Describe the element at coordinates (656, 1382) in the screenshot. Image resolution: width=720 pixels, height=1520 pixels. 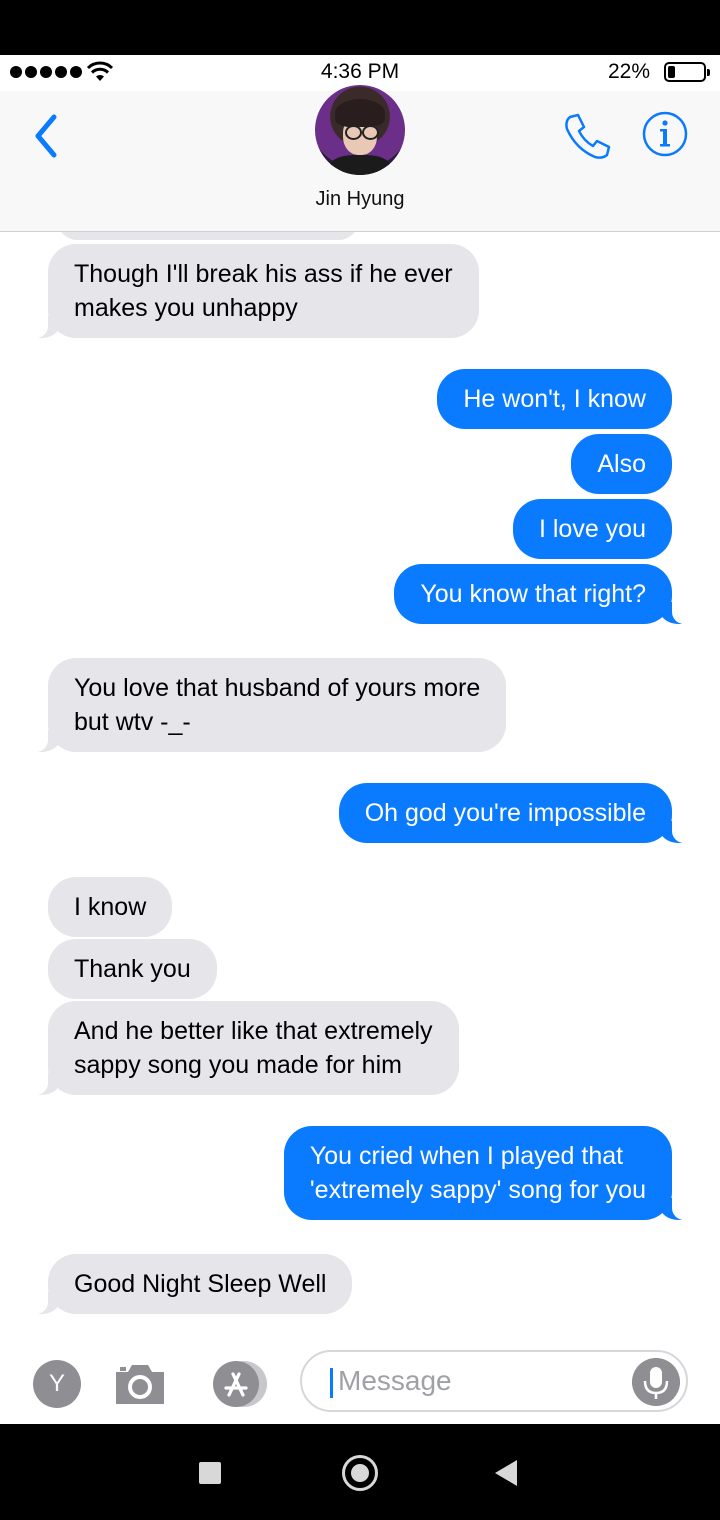
I see `microphone-icon` at that location.